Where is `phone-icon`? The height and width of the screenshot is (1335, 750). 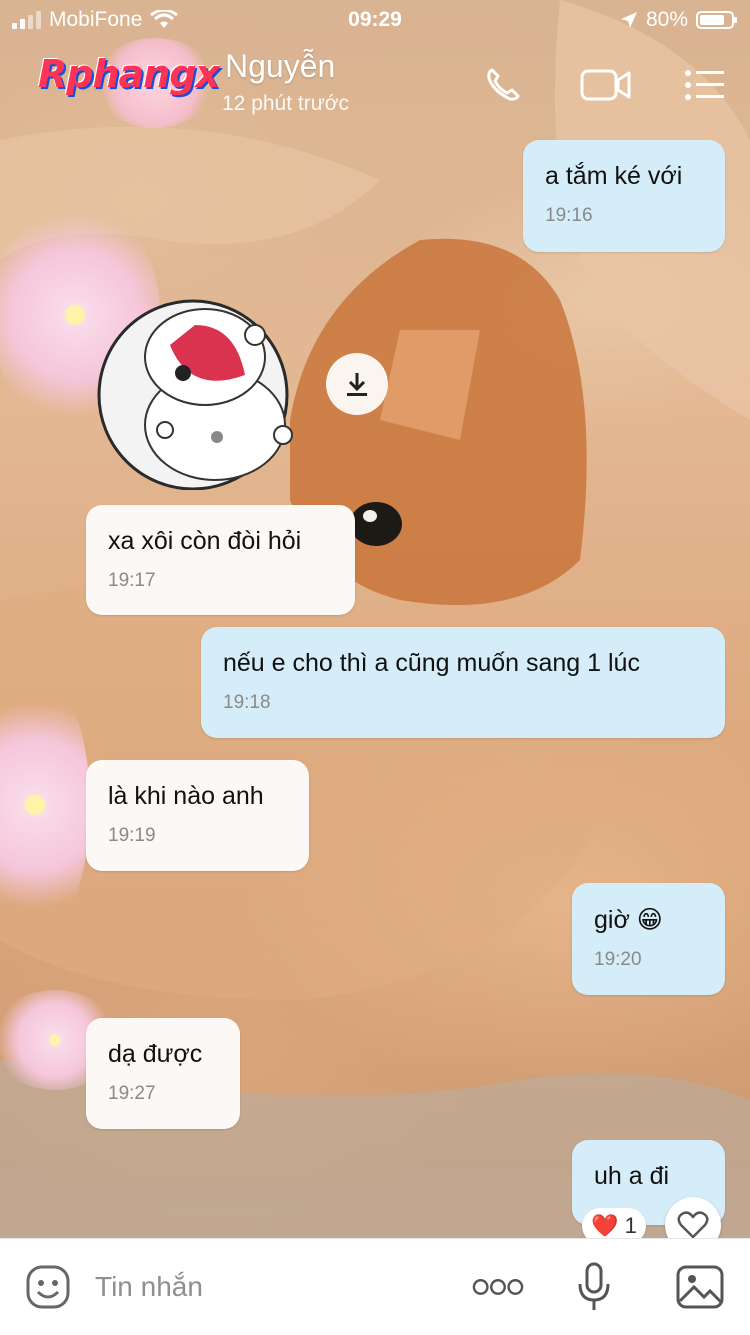 phone-icon is located at coordinates (503, 85).